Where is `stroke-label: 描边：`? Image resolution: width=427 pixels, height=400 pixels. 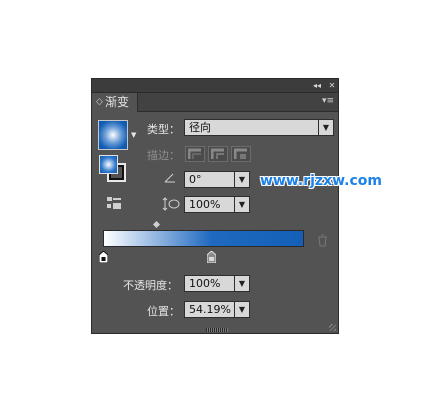
stroke-label: 描边： is located at coordinates (163, 155).